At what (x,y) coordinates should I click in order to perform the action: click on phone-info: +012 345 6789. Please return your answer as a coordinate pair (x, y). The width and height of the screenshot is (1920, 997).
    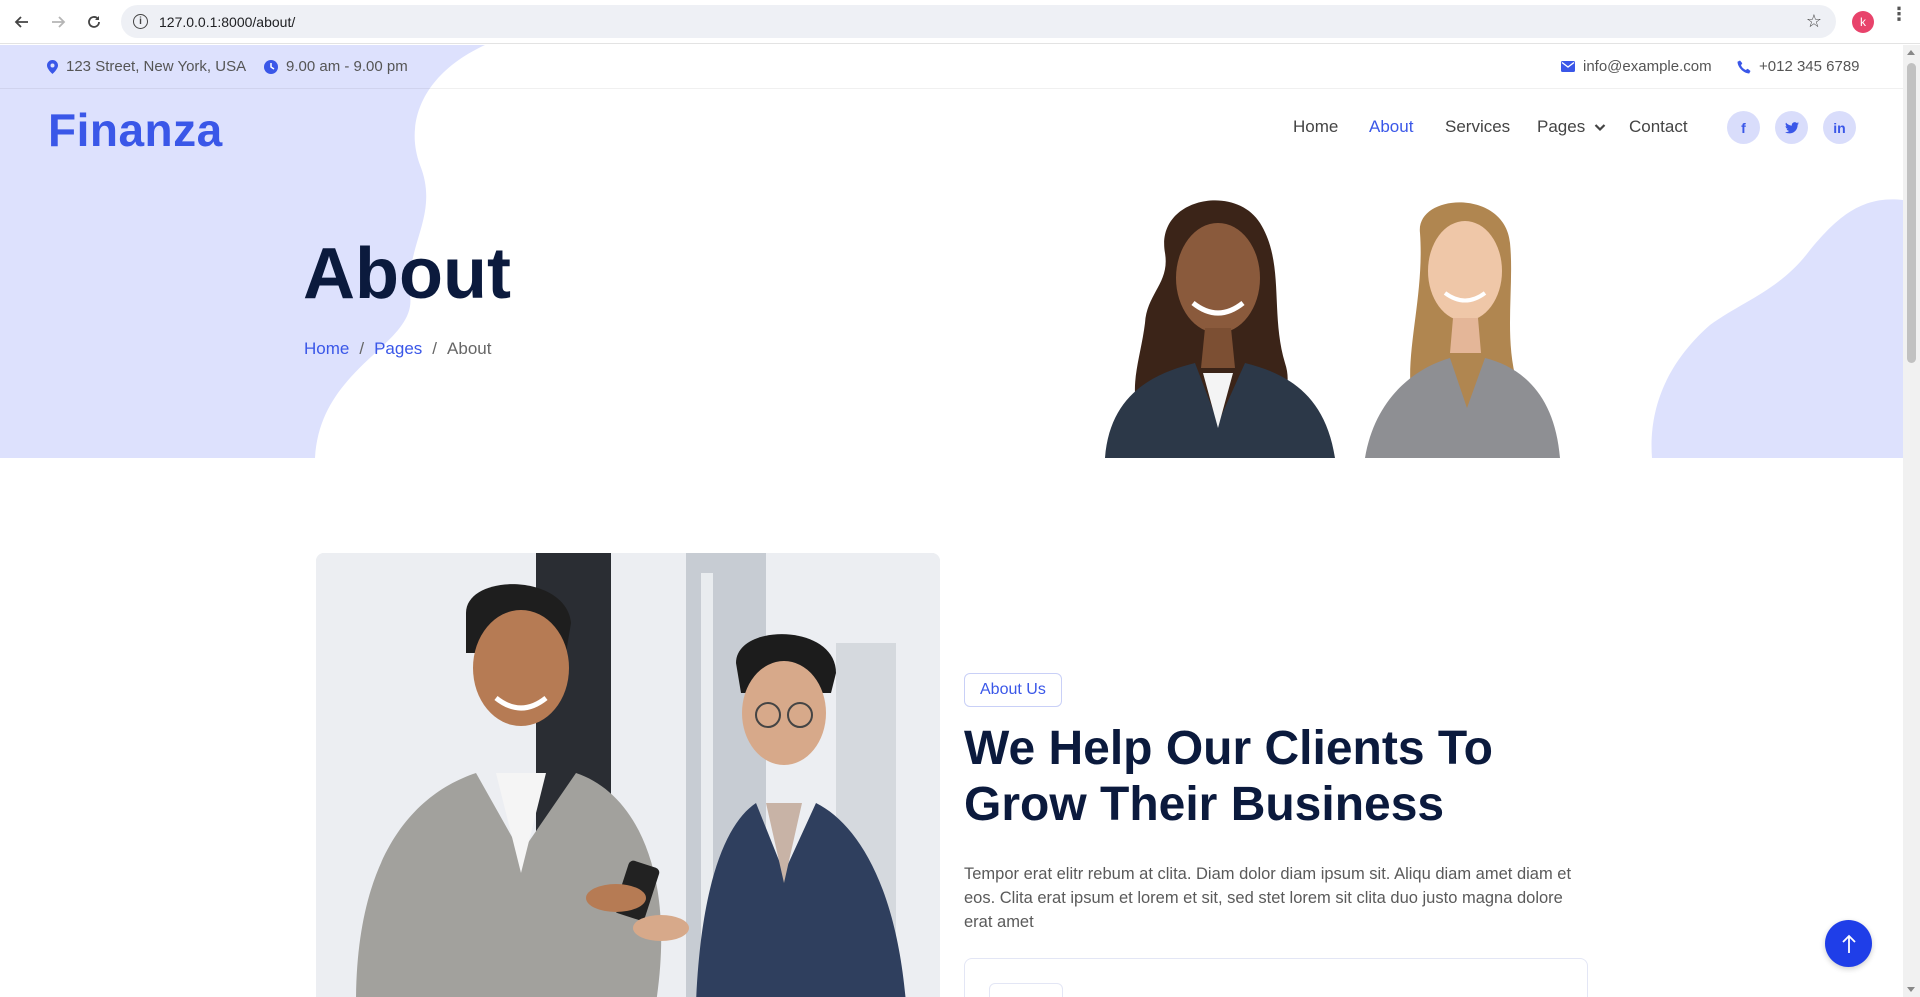
    Looking at the image, I should click on (1798, 66).